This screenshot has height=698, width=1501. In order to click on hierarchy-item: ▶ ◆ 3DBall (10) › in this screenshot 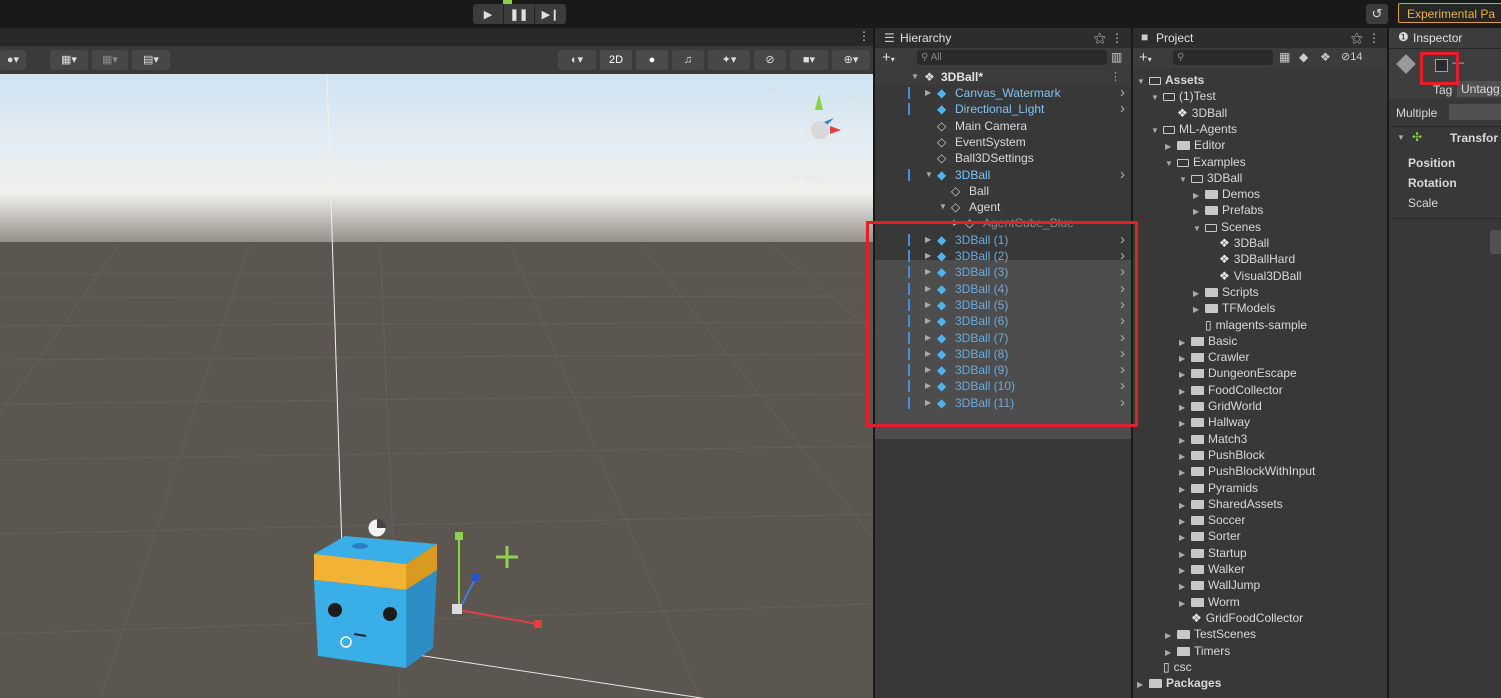, I will do `click(1003, 386)`.